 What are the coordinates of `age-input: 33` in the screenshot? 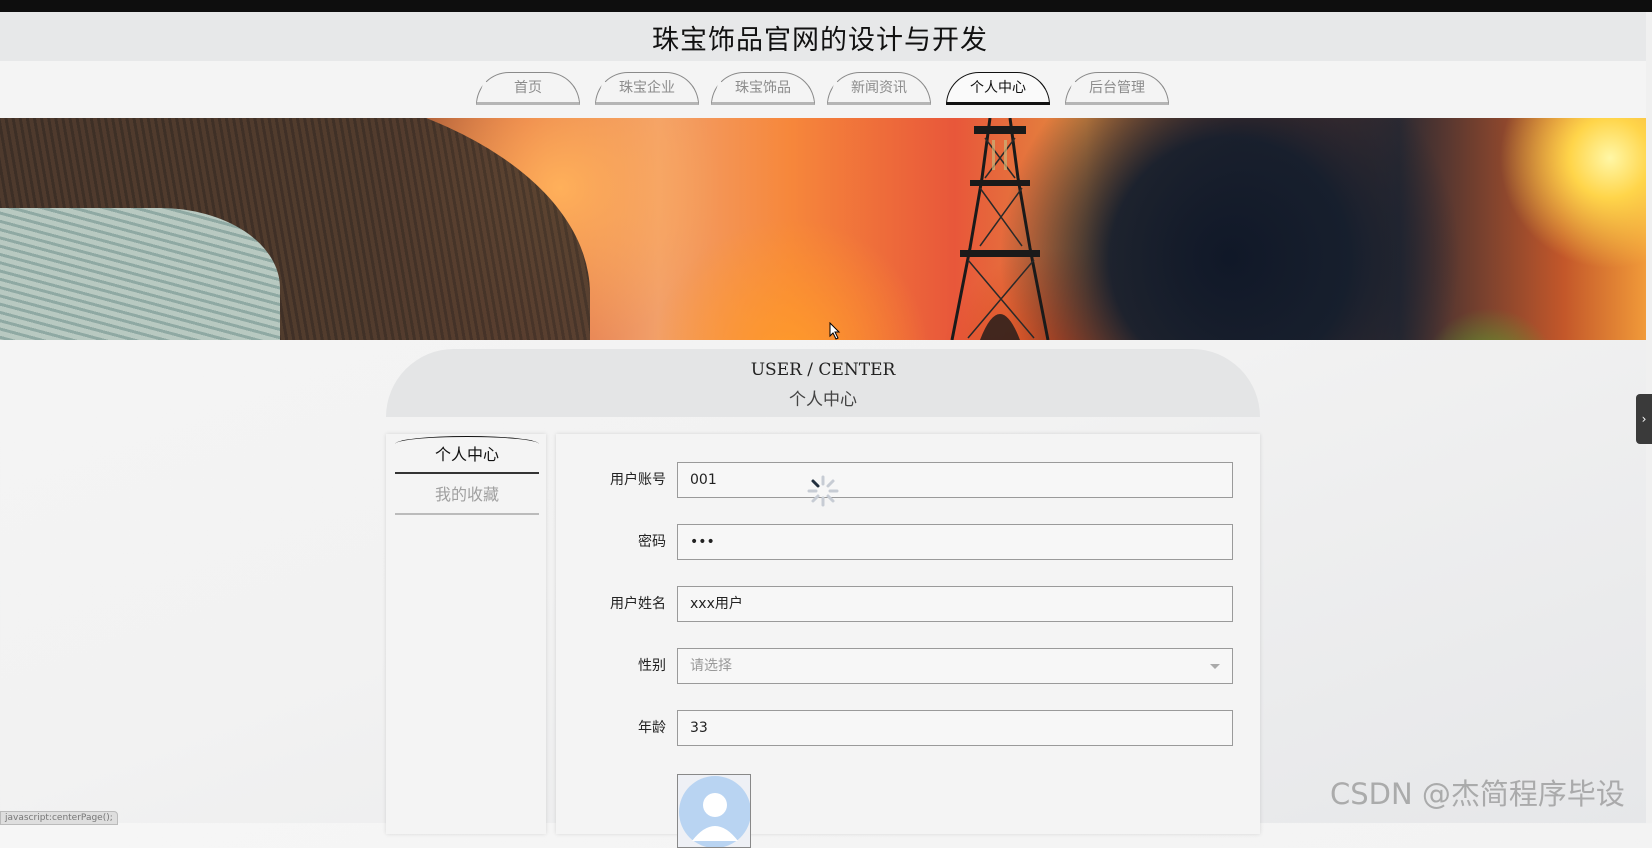 It's located at (955, 728).